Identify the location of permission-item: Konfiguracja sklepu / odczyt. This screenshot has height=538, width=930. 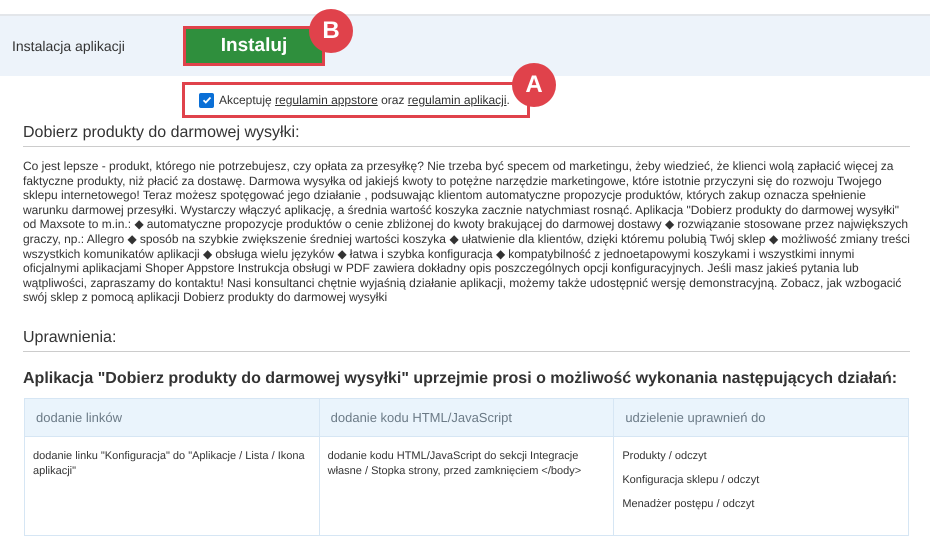
(691, 480).